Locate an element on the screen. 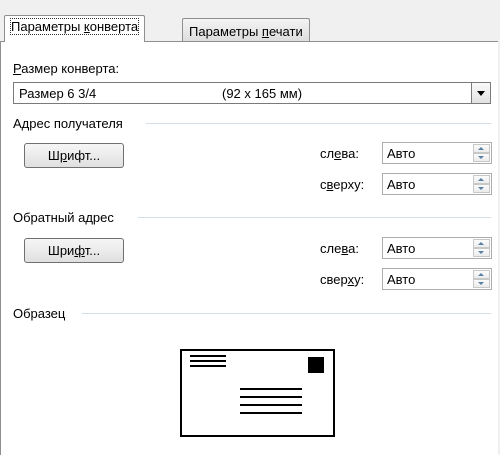 The width and height of the screenshot is (500, 455). return-top-label: сверху: is located at coordinates (342, 279).